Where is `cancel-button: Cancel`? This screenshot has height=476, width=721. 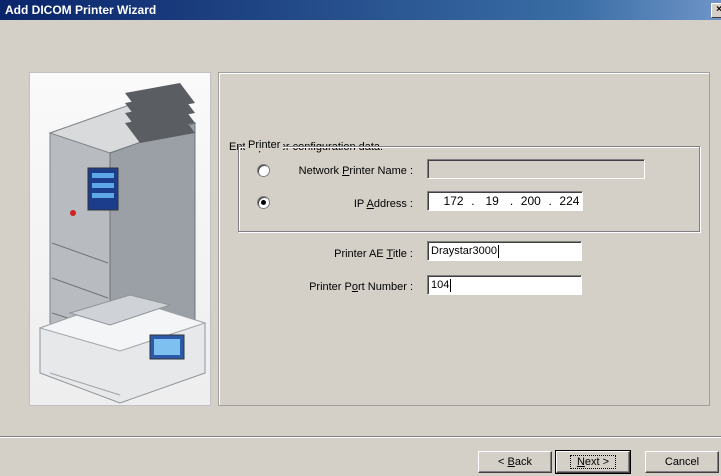 cancel-button: Cancel is located at coordinates (682, 462).